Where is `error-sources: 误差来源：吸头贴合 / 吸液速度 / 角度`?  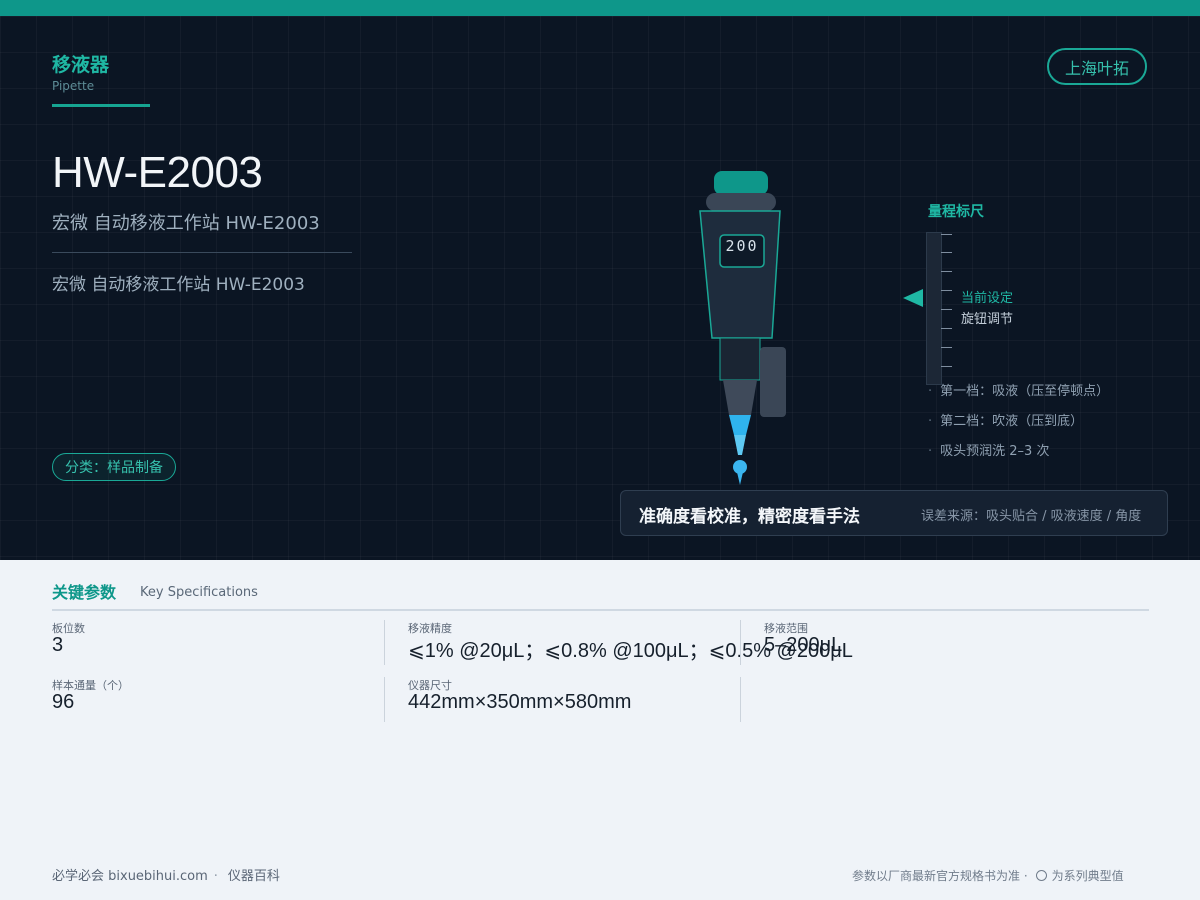
error-sources: 误差来源：吸头贴合 / 吸液速度 / 角度 is located at coordinates (1031, 516).